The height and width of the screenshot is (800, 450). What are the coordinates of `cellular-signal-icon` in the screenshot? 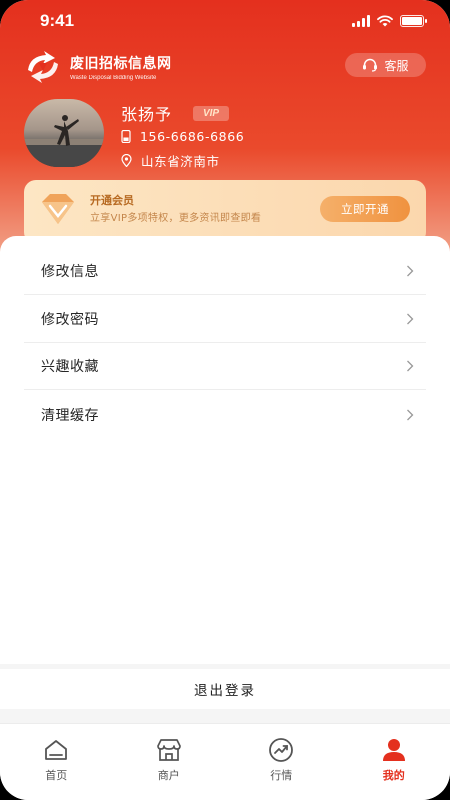 It's located at (361, 21).